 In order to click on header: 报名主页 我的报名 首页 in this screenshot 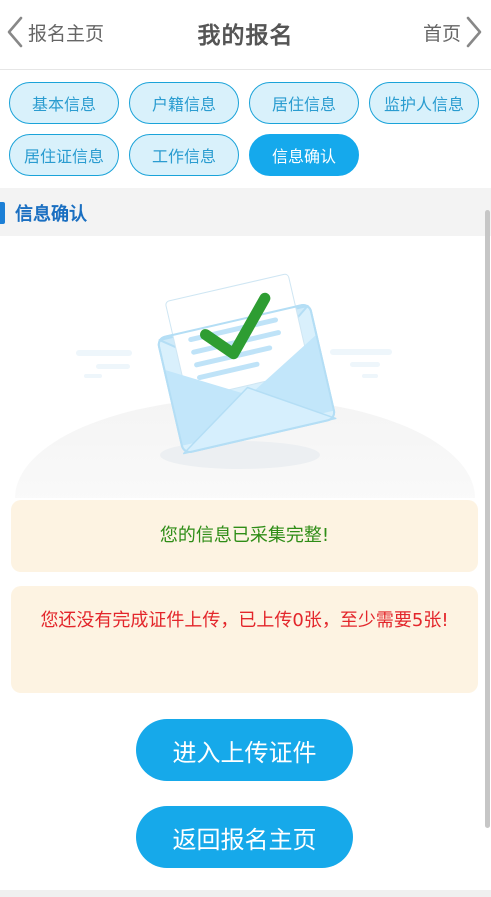, I will do `click(245, 35)`.